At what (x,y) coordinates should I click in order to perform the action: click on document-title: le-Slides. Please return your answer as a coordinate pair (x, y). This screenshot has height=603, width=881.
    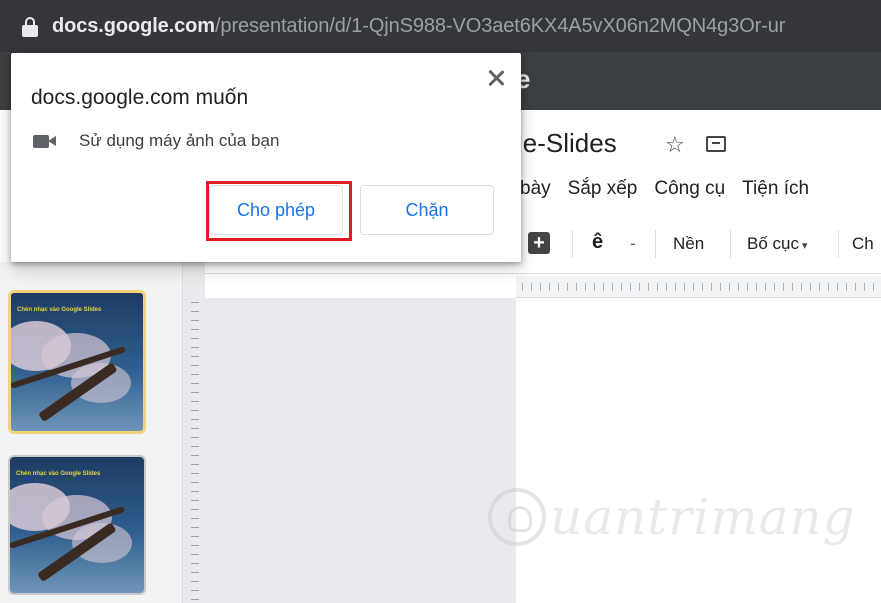
    Looking at the image, I should click on (567, 143).